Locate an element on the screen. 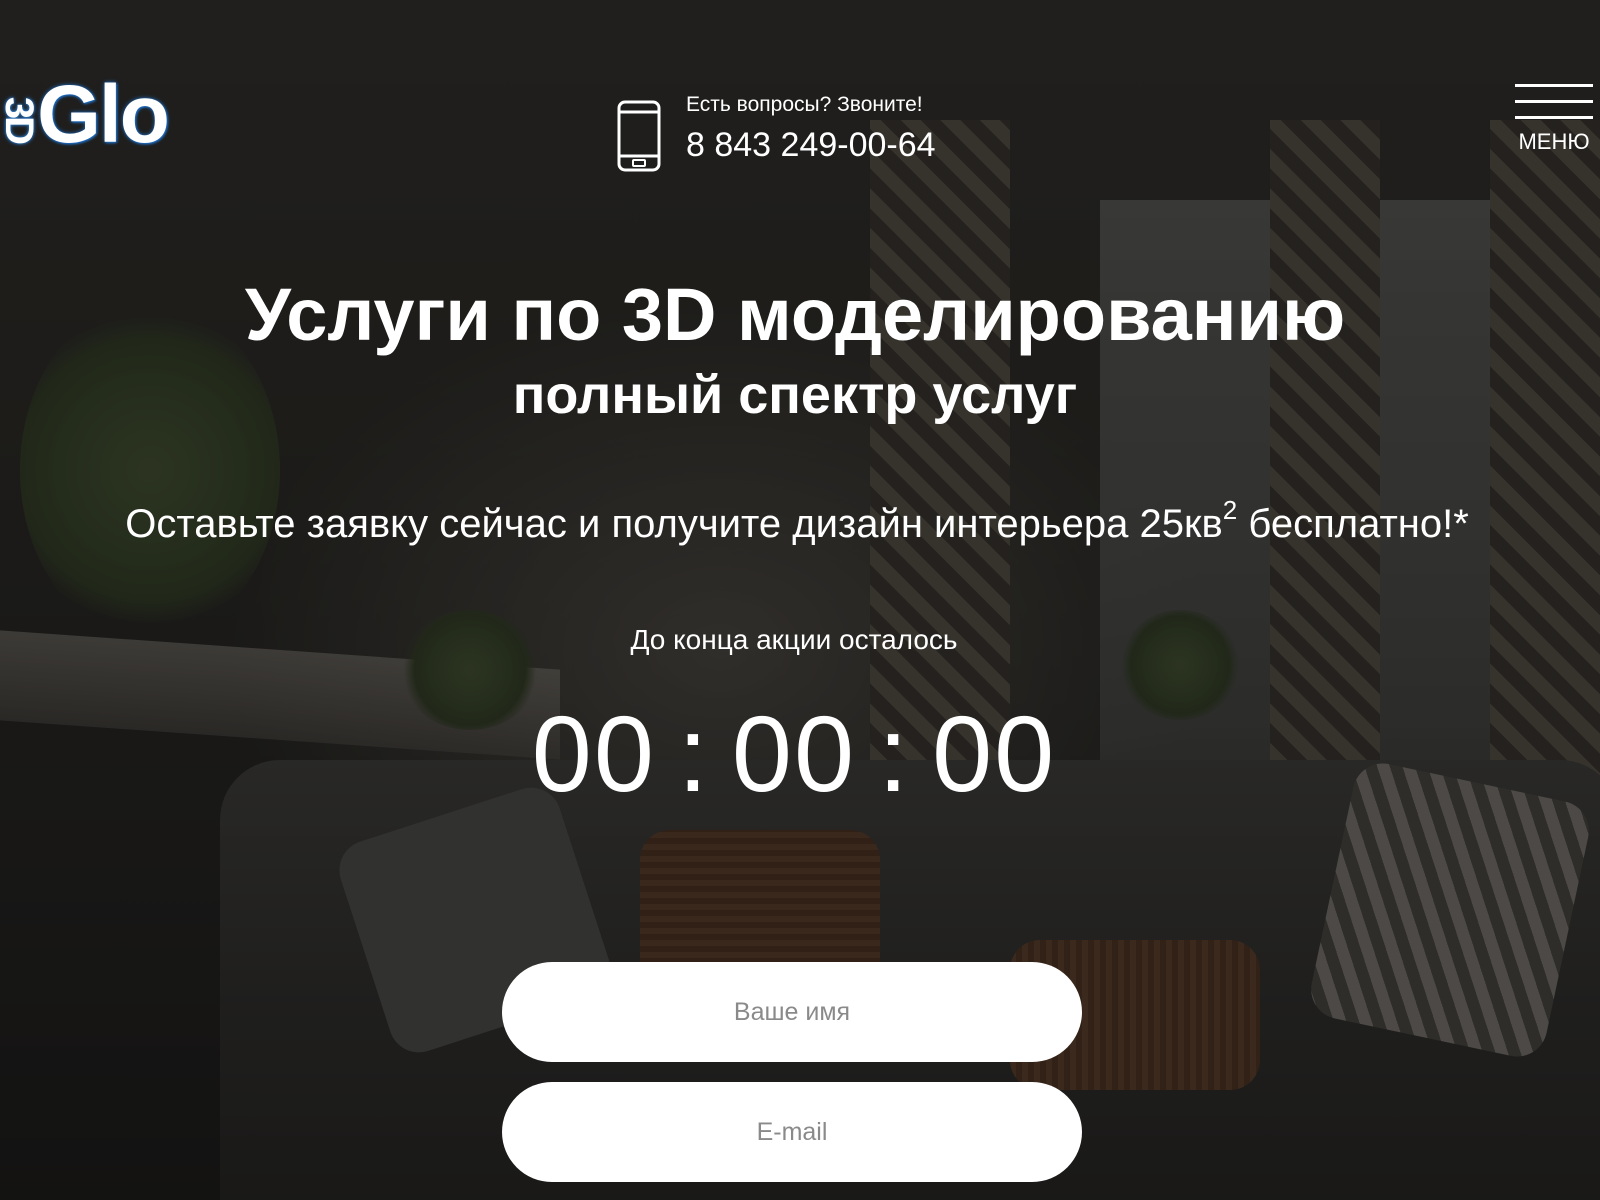 The width and height of the screenshot is (1600, 1200). timer-seconds: 00 is located at coordinates (994, 753).